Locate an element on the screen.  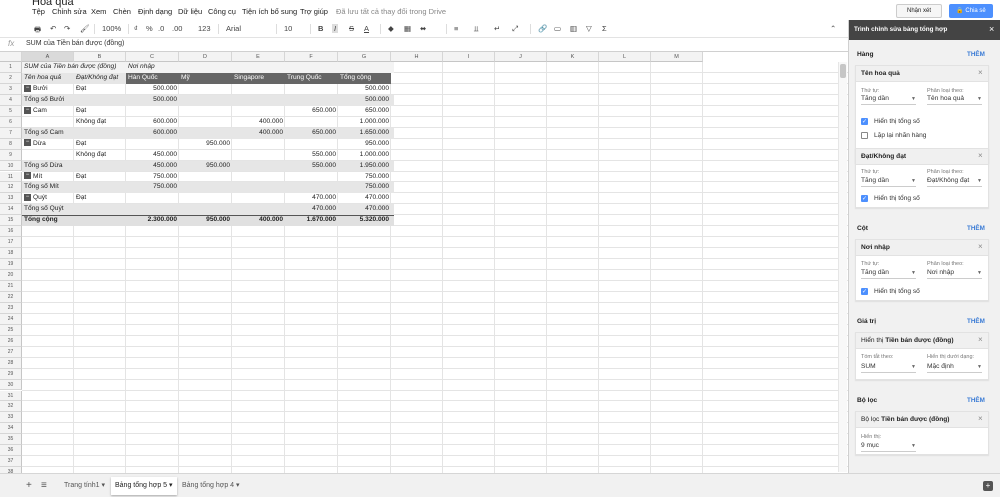
pivot-row-label: Tổng số Quýt is located at coordinates (48, 209).